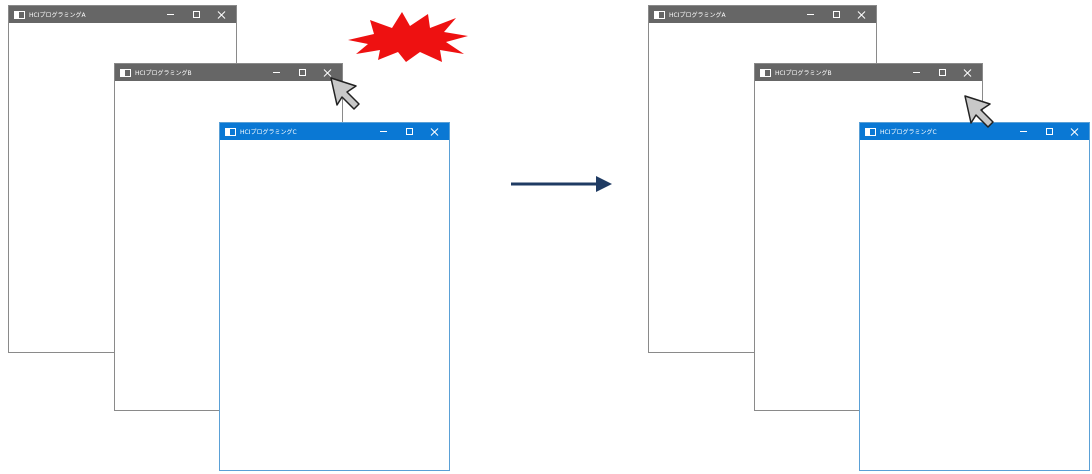 This screenshot has width=1092, height=474. What do you see at coordinates (561, 184) in the screenshot?
I see `right-arrow-icon` at bounding box center [561, 184].